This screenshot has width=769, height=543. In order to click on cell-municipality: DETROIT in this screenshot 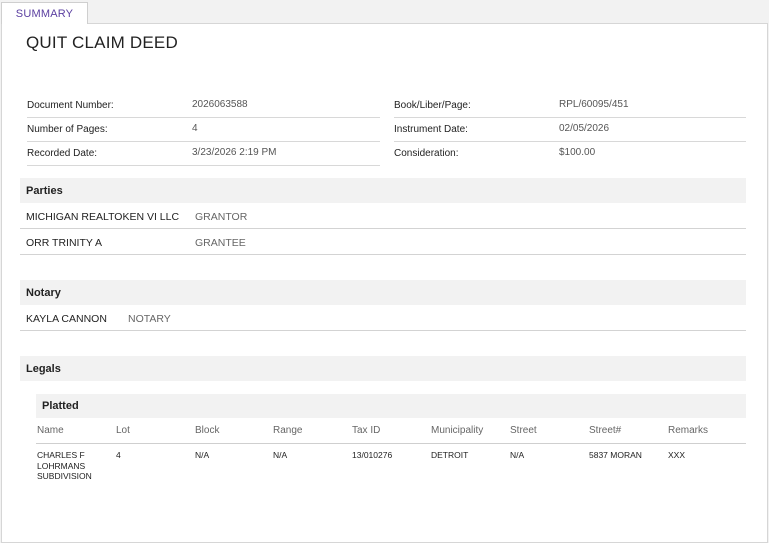, I will do `click(450, 455)`.